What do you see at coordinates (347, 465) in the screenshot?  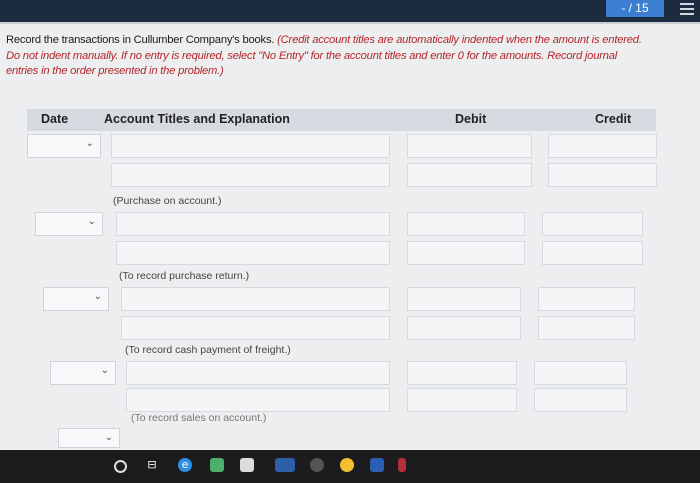 I see `chat-icon` at bounding box center [347, 465].